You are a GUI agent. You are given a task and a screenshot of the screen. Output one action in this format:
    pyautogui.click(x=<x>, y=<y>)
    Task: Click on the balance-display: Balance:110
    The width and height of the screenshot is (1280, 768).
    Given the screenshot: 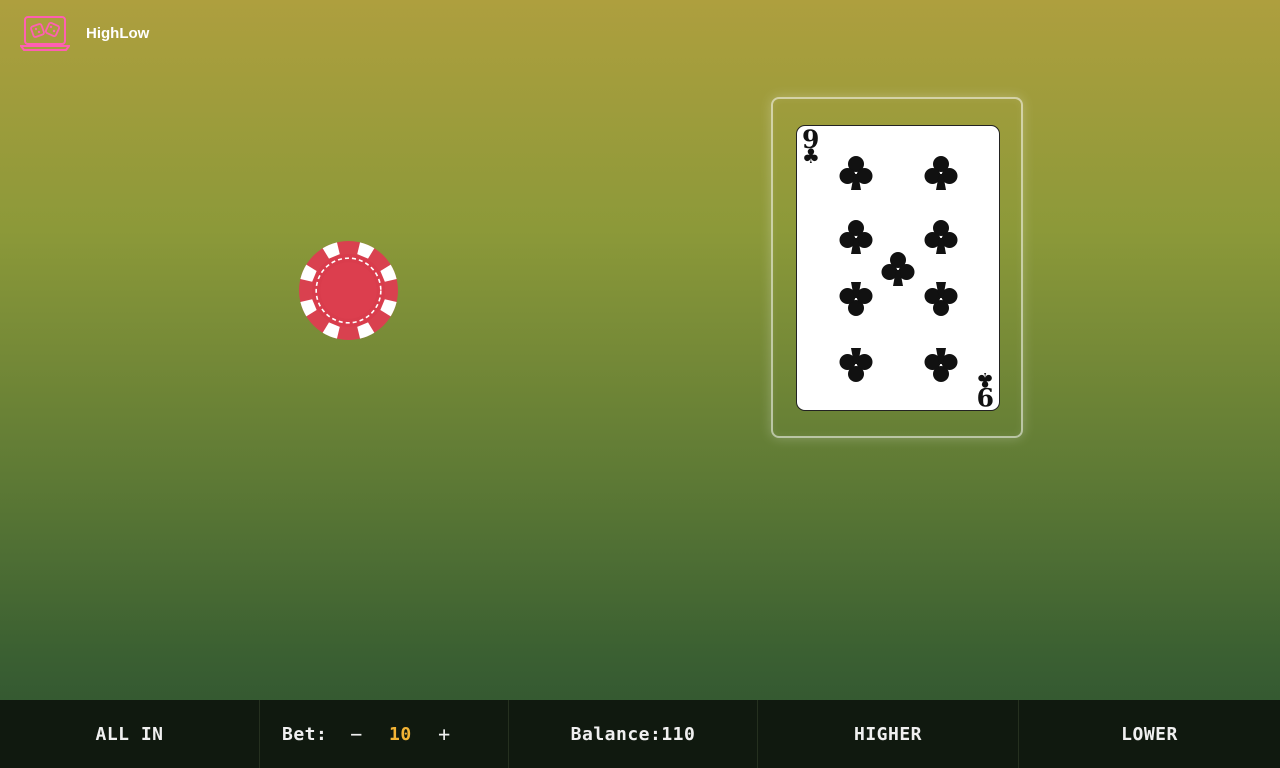 What is the action you would take?
    pyautogui.click(x=633, y=734)
    